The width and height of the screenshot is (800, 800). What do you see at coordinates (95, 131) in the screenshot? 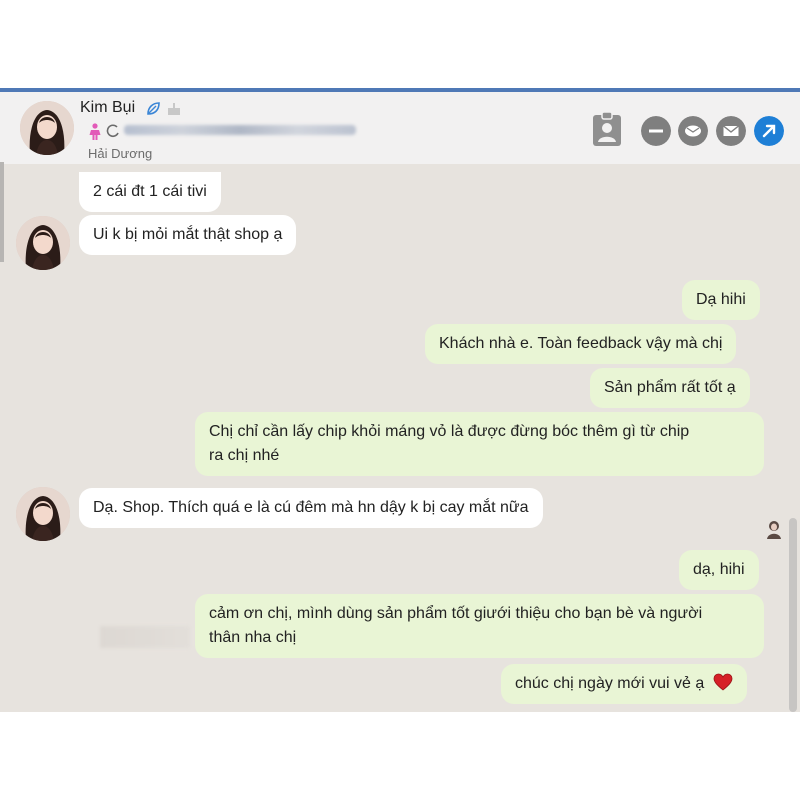
I see `female-icon` at bounding box center [95, 131].